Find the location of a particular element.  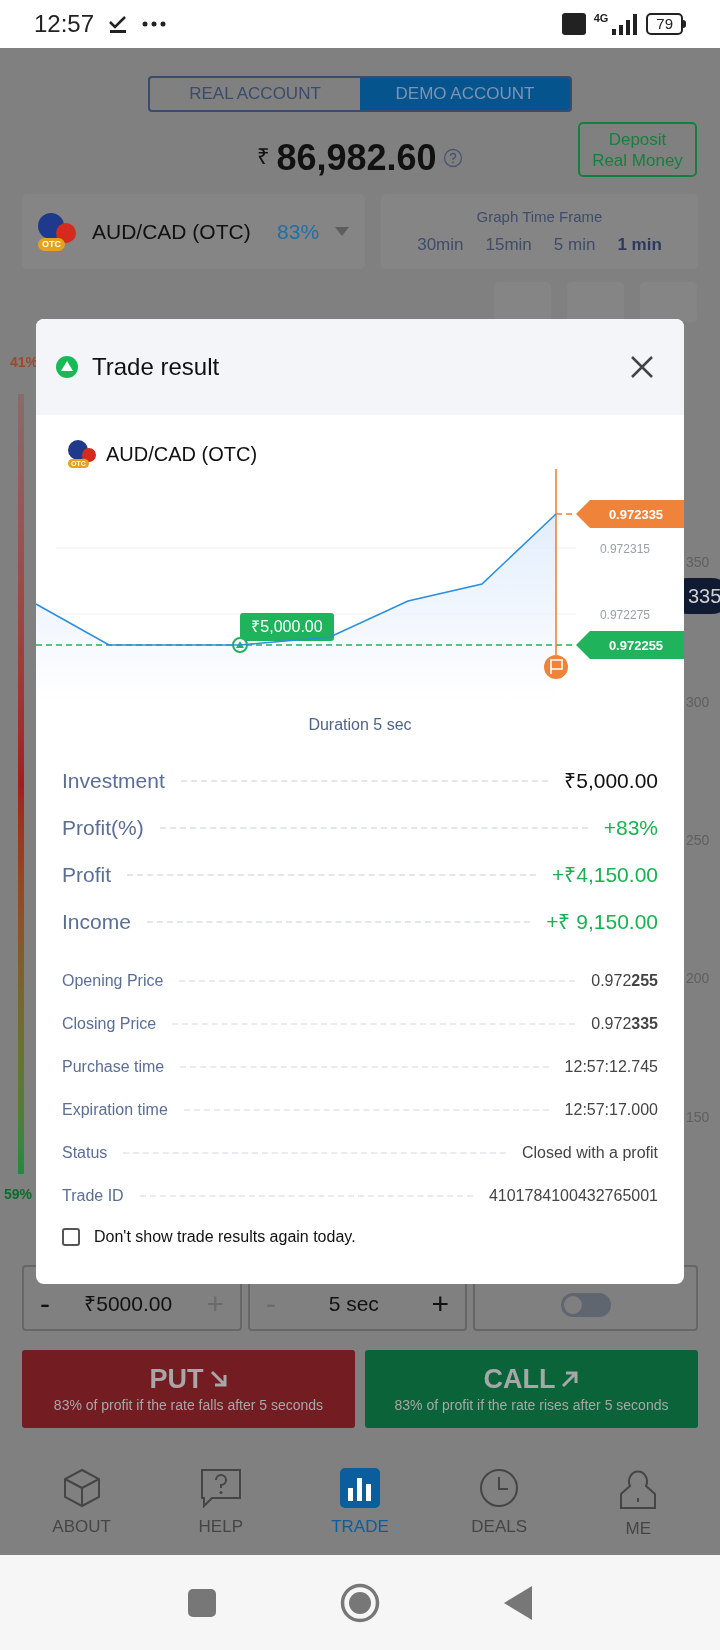

detail-value: 12:57:17.000 is located at coordinates (611, 1109).